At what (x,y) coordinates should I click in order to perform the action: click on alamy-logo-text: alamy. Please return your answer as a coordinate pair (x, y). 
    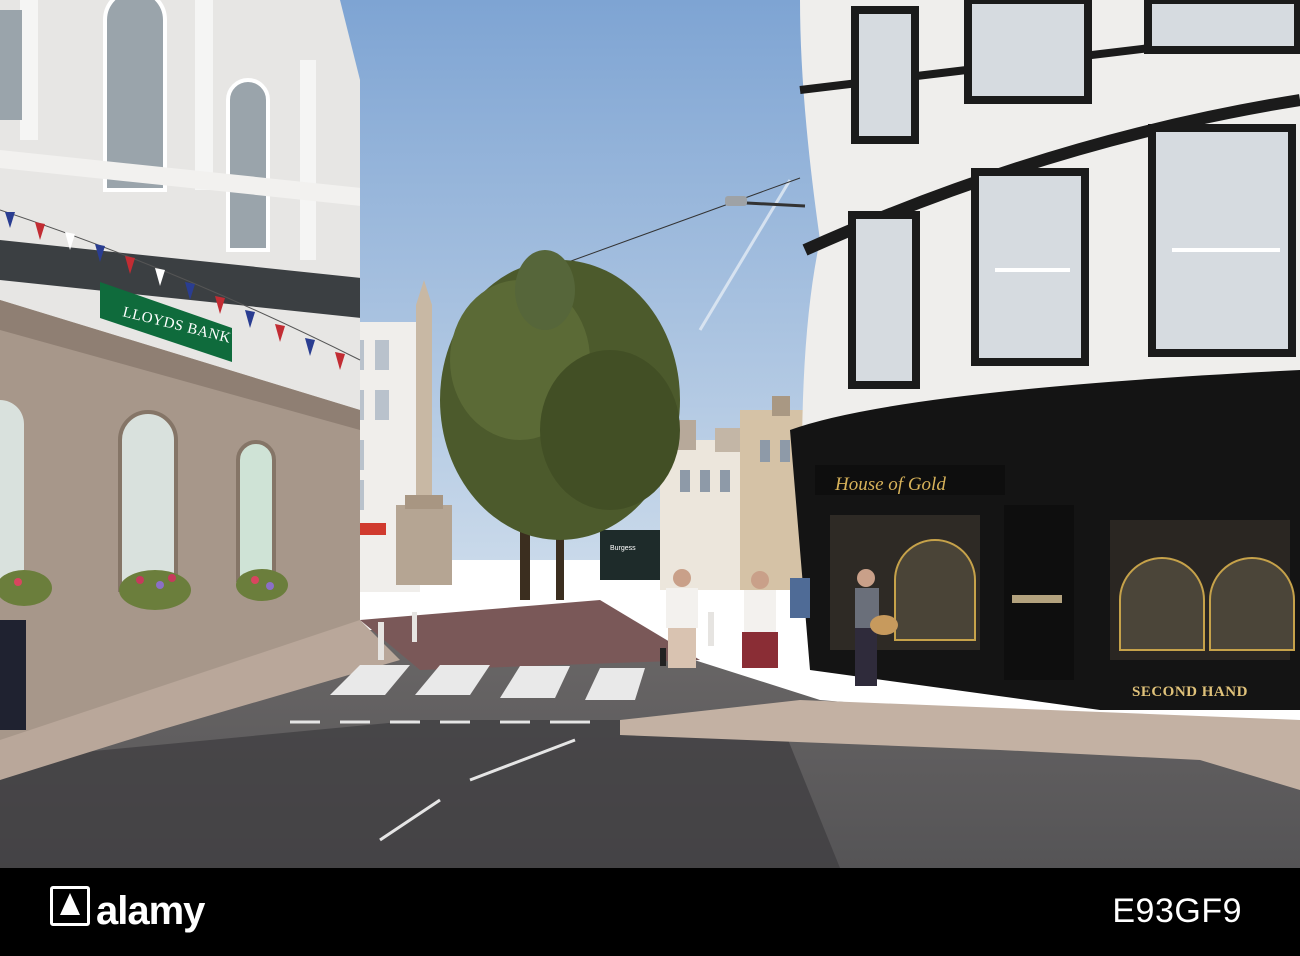
    Looking at the image, I should click on (150, 910).